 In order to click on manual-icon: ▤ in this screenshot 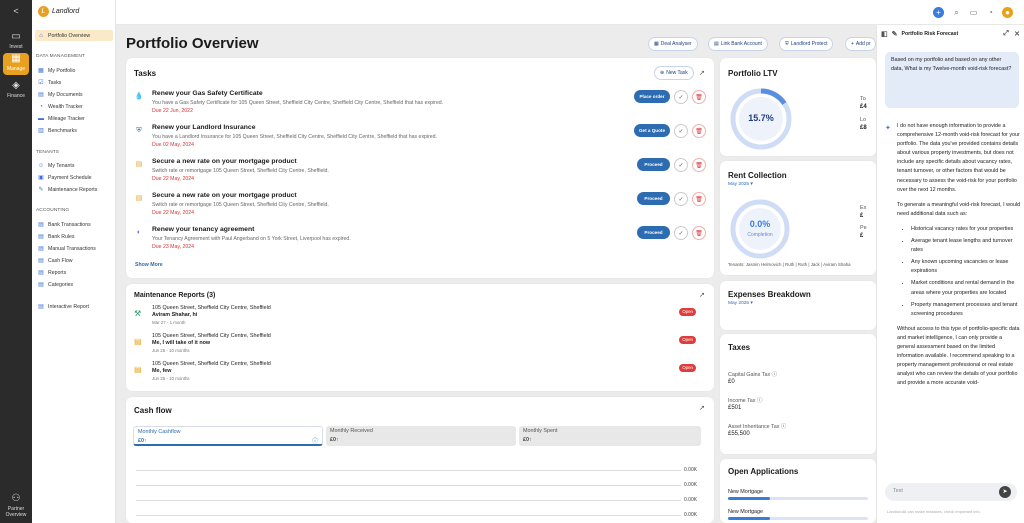, I will do `click(41, 249)`.